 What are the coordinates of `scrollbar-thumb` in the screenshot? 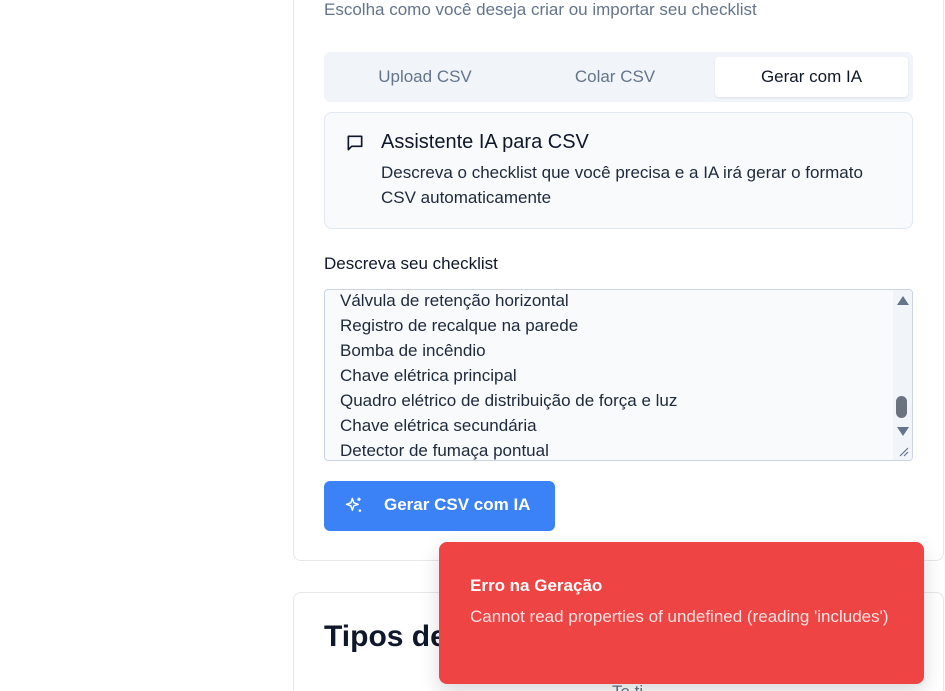 It's located at (901, 407).